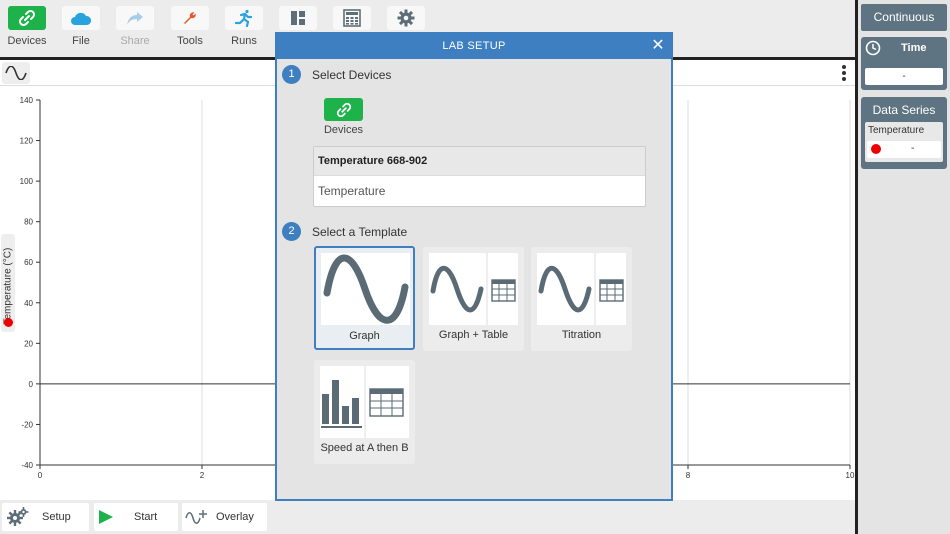 The height and width of the screenshot is (534, 950). Describe the element at coordinates (658, 45) in the screenshot. I see `close-icon: ✕` at that location.